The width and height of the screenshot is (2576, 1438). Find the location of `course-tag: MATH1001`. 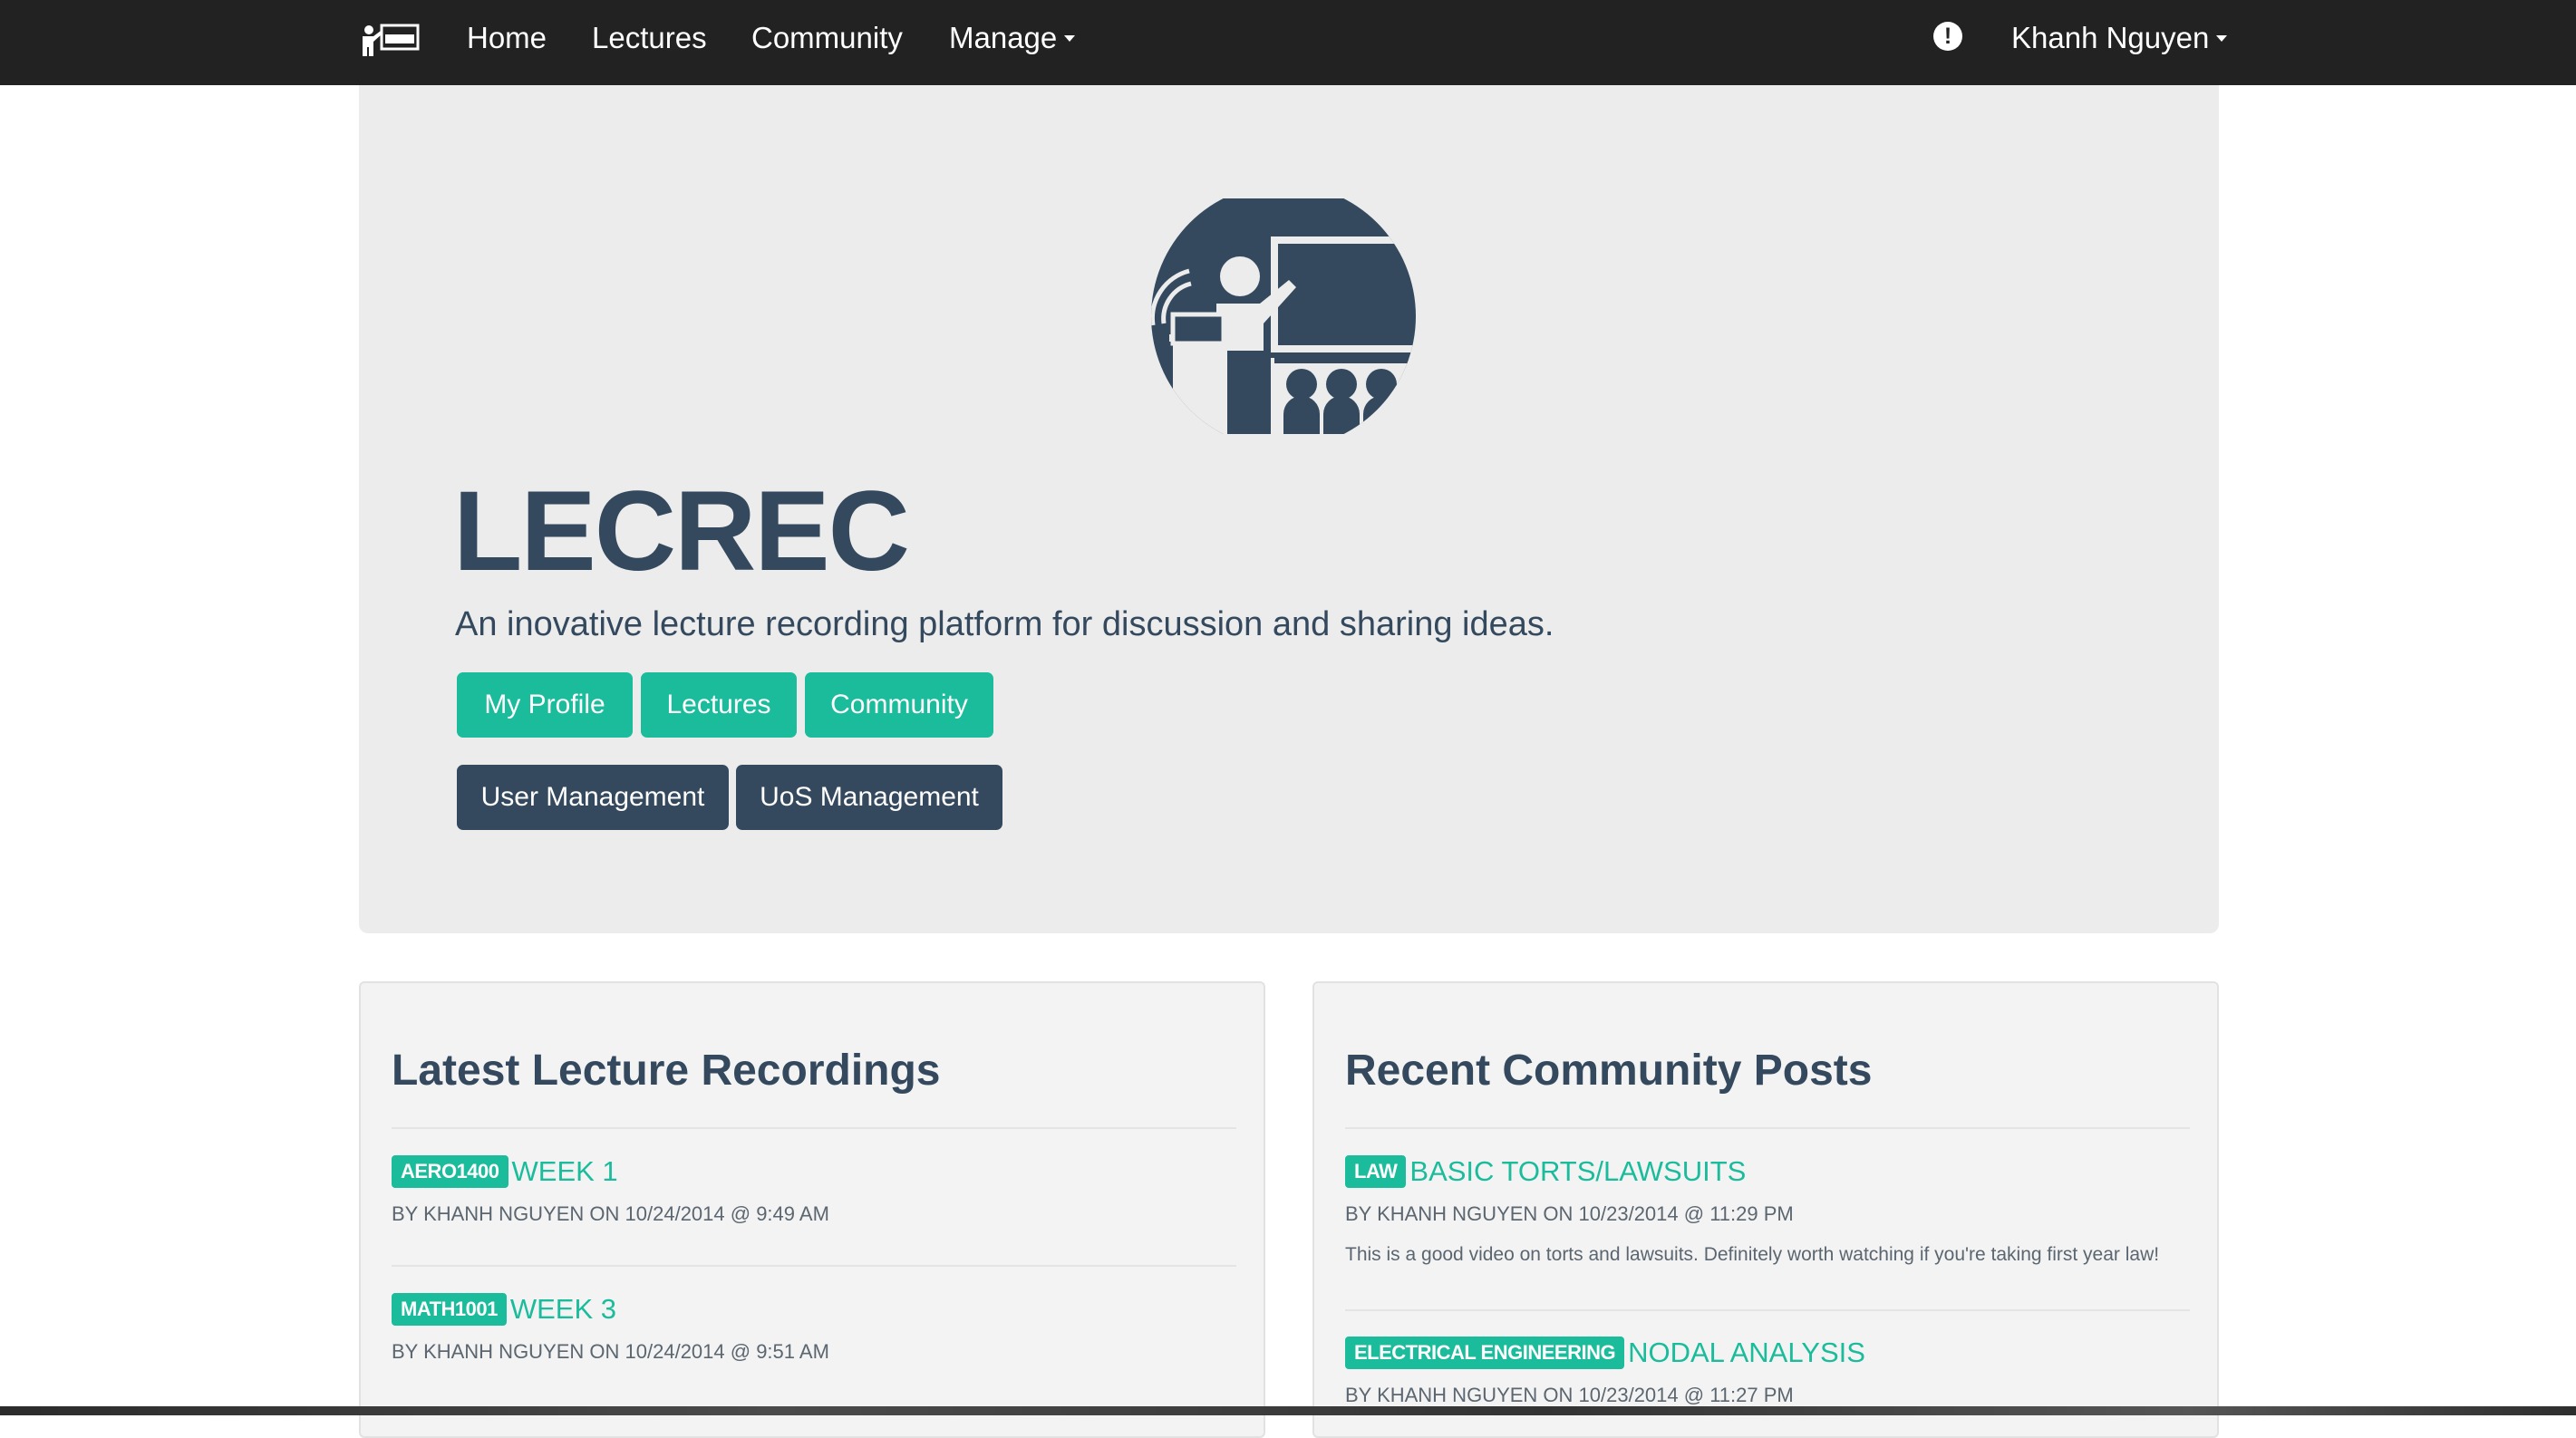

course-tag: MATH1001 is located at coordinates (449, 1309).